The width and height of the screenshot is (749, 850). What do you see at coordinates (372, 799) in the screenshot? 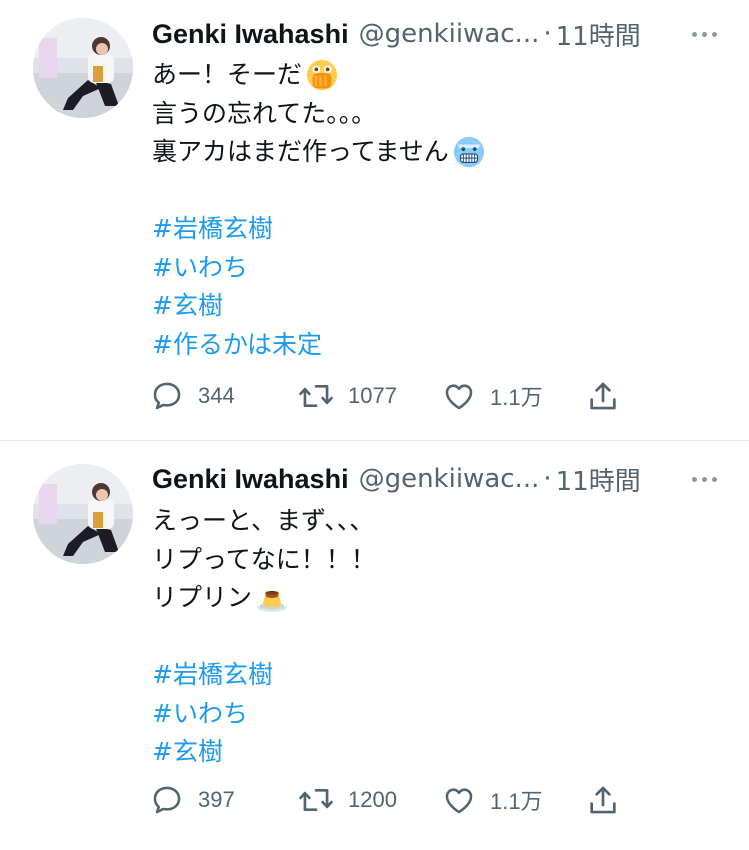
I see `retweet-count: 1200` at bounding box center [372, 799].